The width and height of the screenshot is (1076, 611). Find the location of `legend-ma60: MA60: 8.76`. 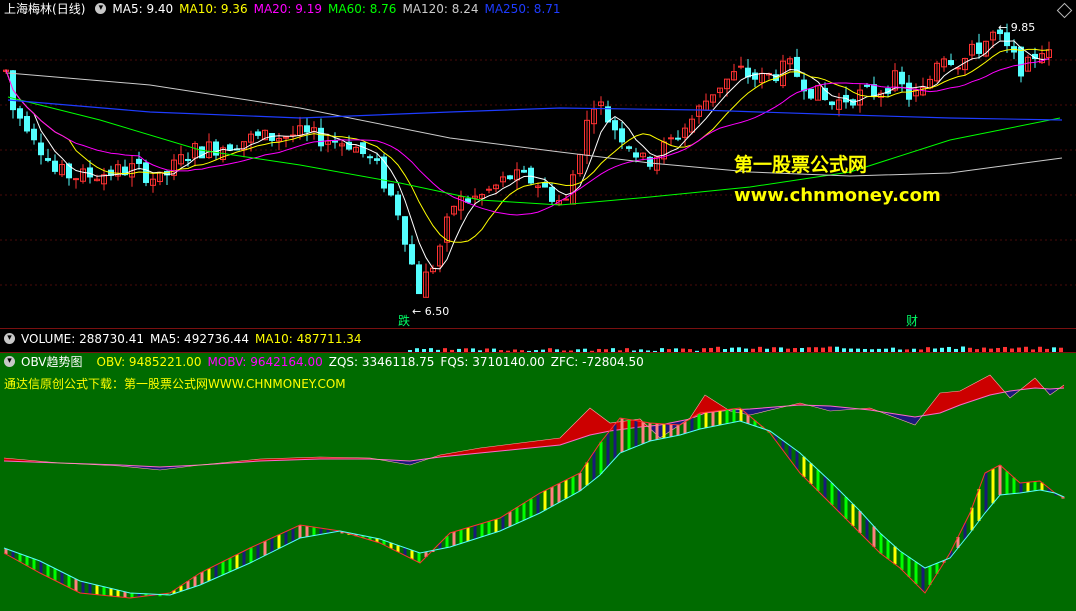

legend-ma60: MA60: 8.76 is located at coordinates (362, 9).